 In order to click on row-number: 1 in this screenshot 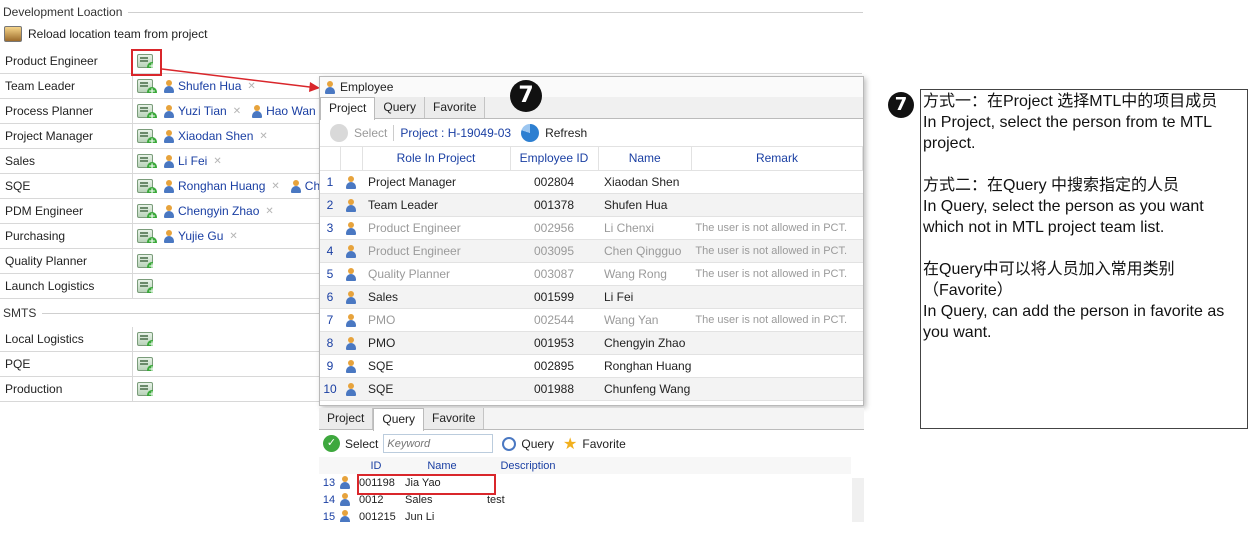, I will do `click(330, 182)`.